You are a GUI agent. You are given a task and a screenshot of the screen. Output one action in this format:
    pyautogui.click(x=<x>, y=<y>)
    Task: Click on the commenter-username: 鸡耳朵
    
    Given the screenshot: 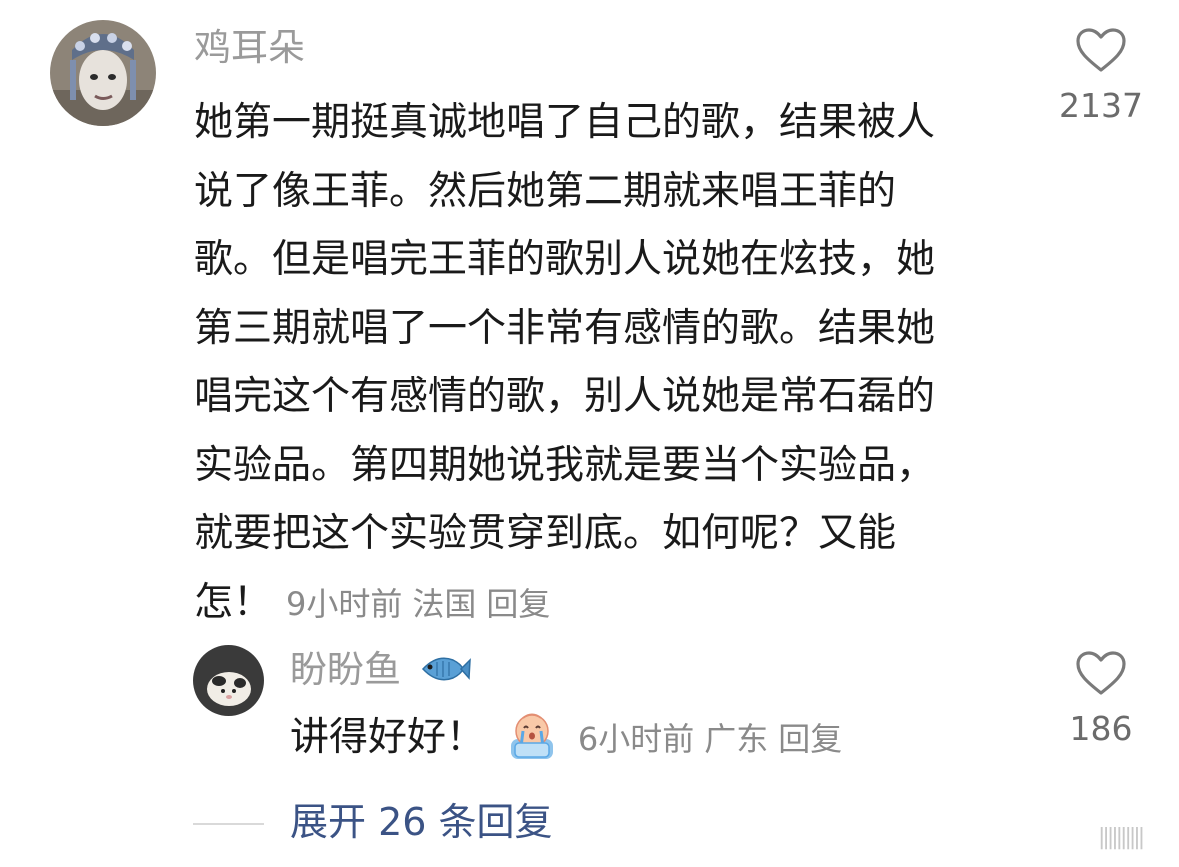 What is the action you would take?
    pyautogui.click(x=249, y=48)
    